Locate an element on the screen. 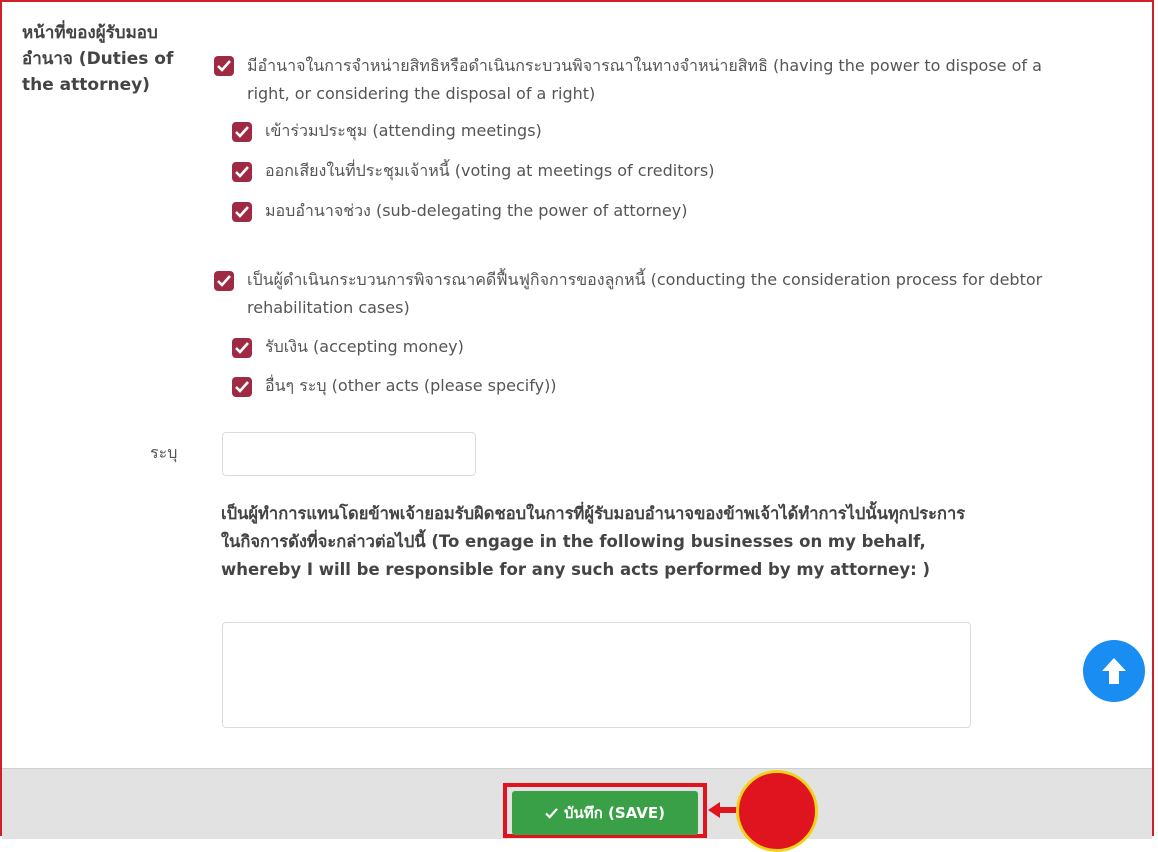 The image size is (1158, 852). checkbox-debtor-rehabilitation is located at coordinates (224, 281).